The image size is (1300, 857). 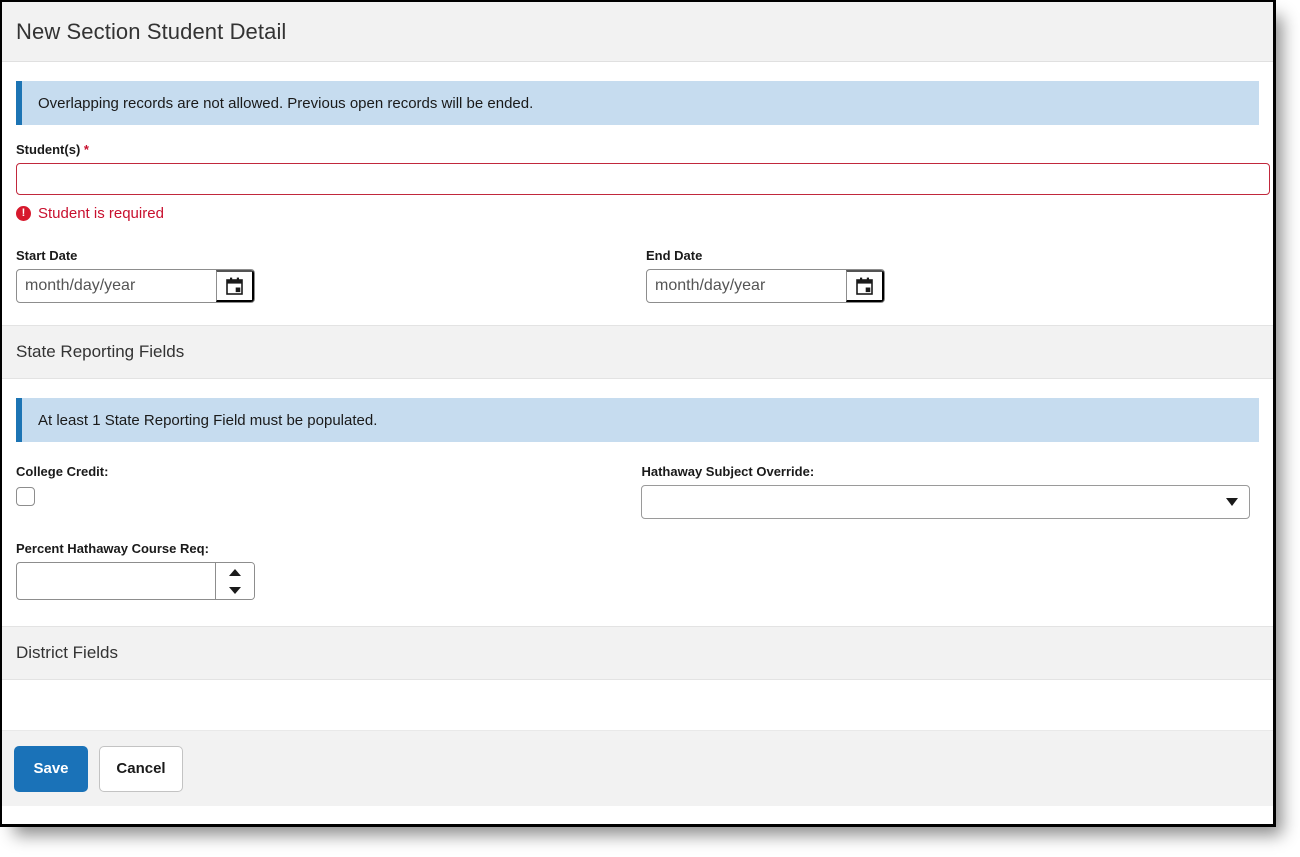 What do you see at coordinates (637, 213) in the screenshot?
I see `student-error-line: ! Student is required` at bounding box center [637, 213].